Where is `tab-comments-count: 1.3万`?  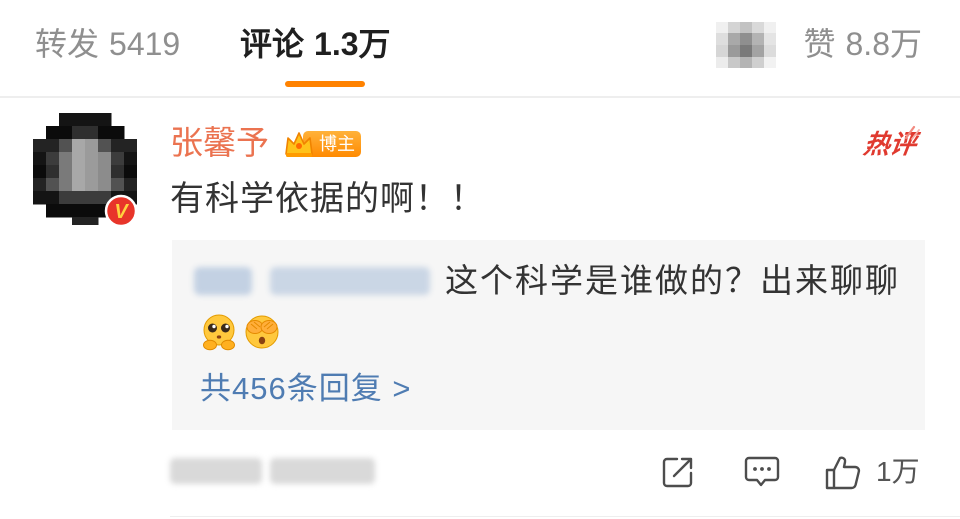
tab-comments-count: 1.3万 is located at coordinates (352, 44).